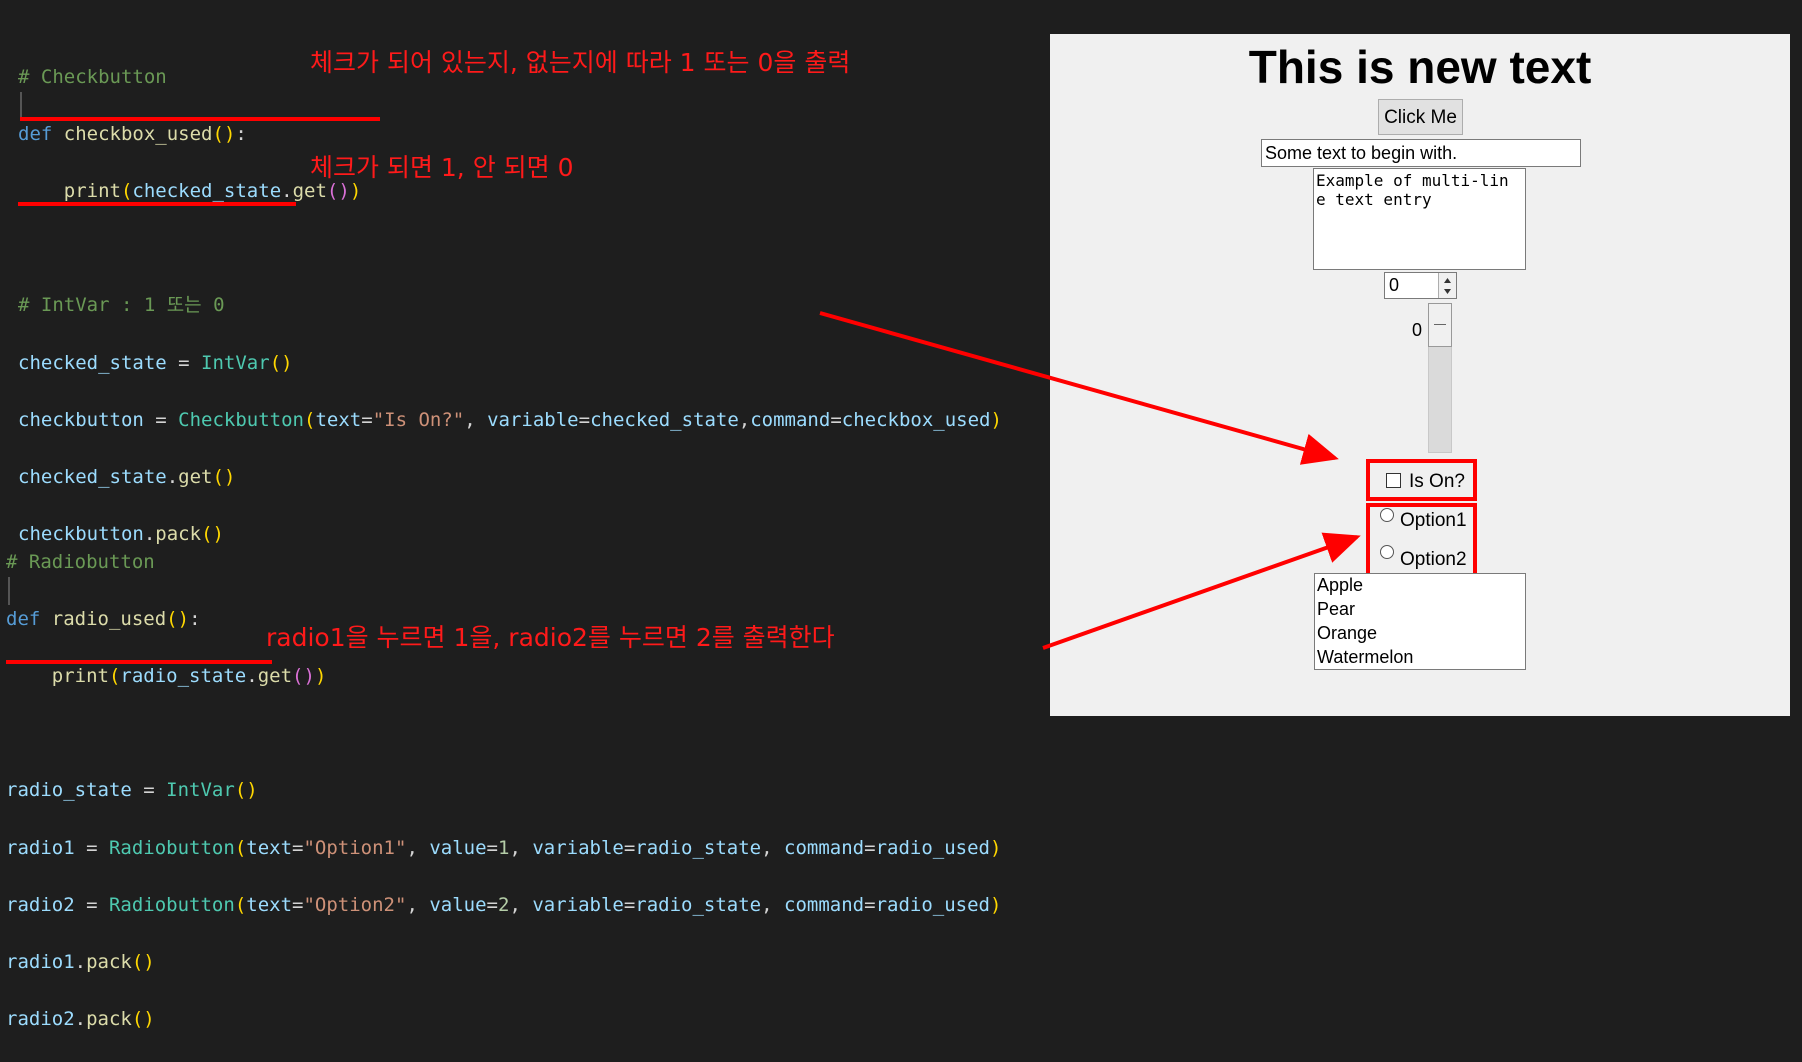 The image size is (1802, 1062). What do you see at coordinates (355, 847) in the screenshot?
I see `str-option1: "Option1"` at bounding box center [355, 847].